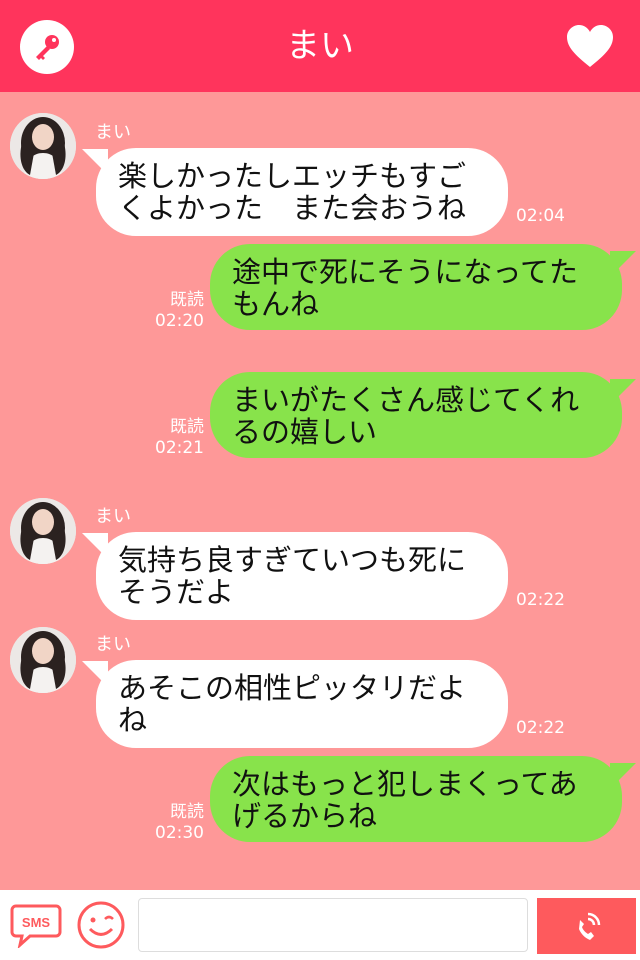  I want to click on message-text-line: まいがたくさん感じてくれ, so click(406, 400).